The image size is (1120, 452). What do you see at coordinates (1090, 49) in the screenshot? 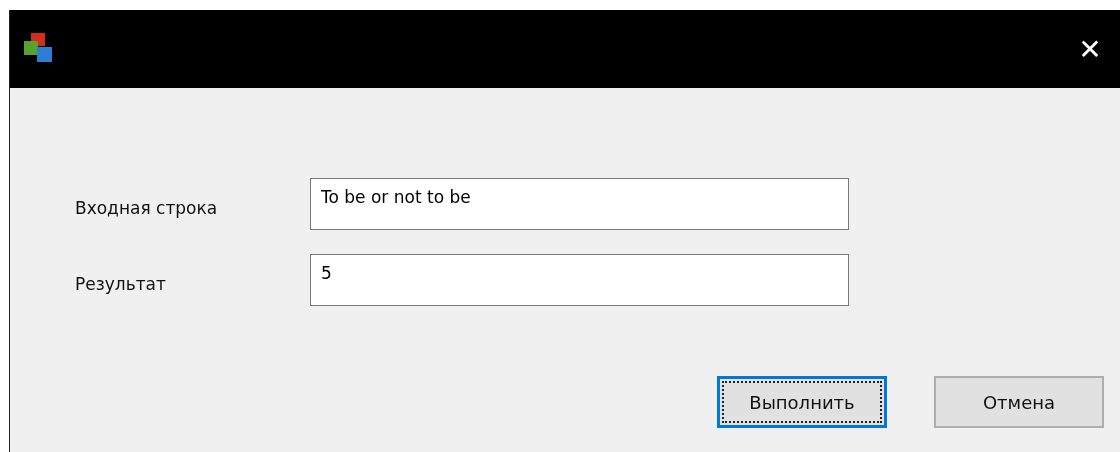
I see `close-icon: ✕` at bounding box center [1090, 49].